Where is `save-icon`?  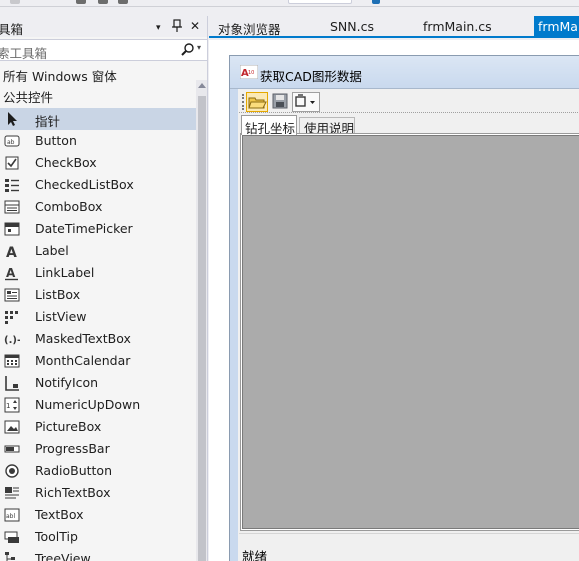
save-icon is located at coordinates (281, 102).